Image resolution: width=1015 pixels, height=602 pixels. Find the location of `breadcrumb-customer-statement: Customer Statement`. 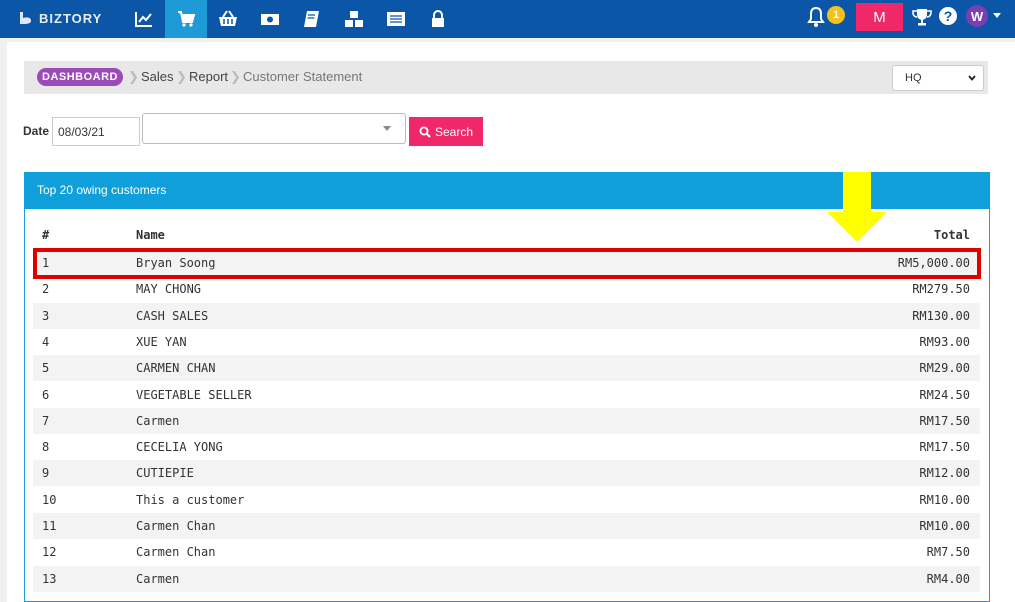

breadcrumb-customer-statement: Customer Statement is located at coordinates (303, 76).